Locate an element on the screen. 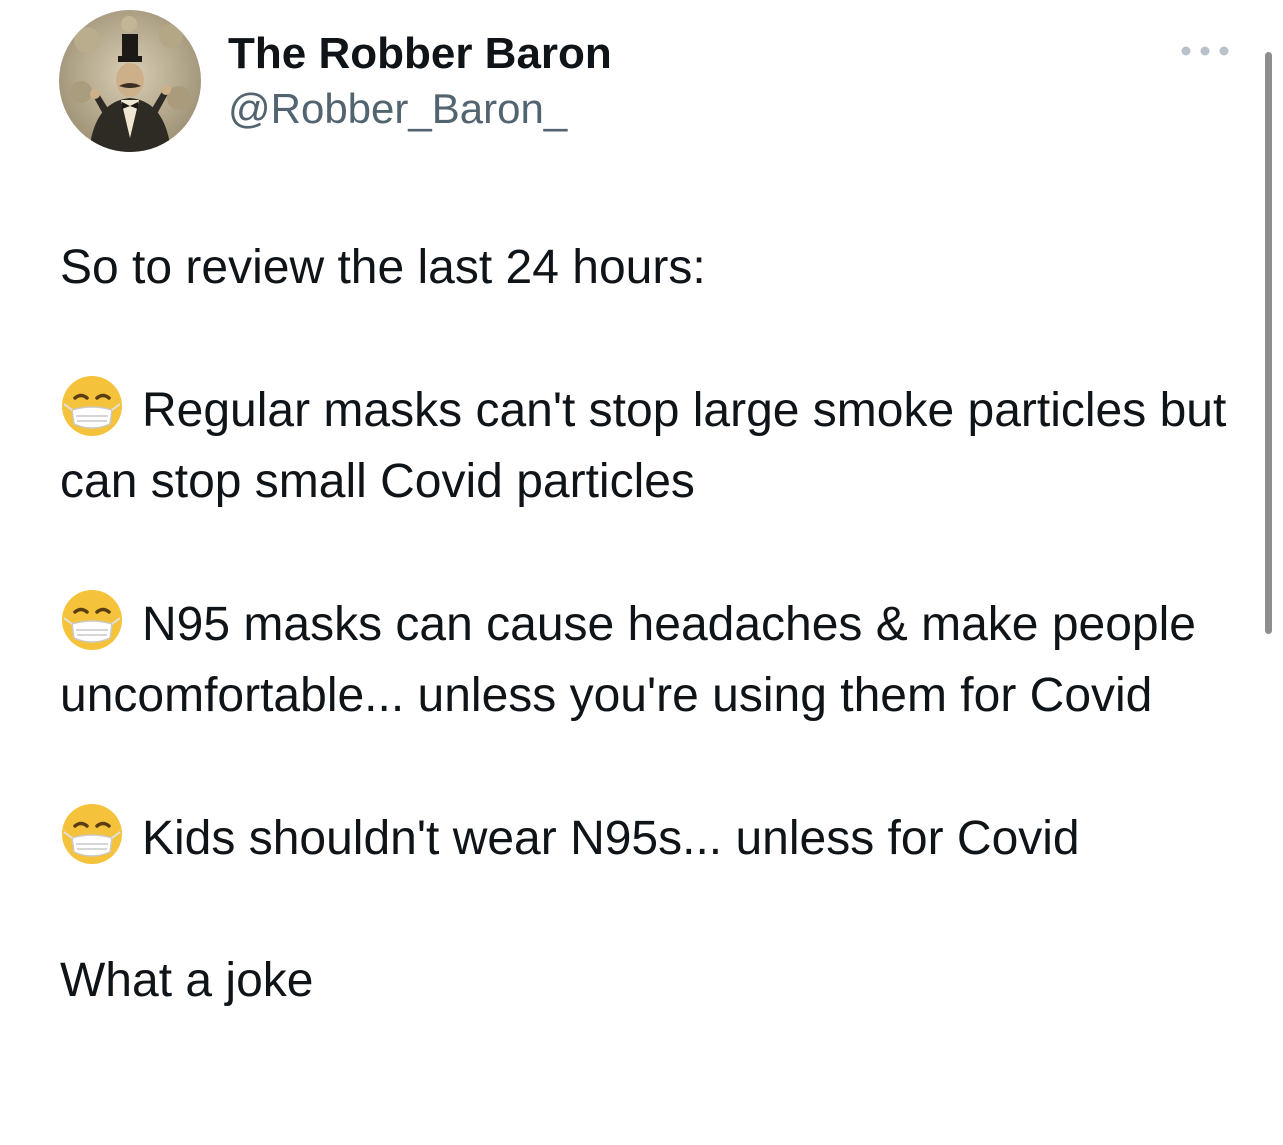  avatar-illustration is located at coordinates (130, 81).